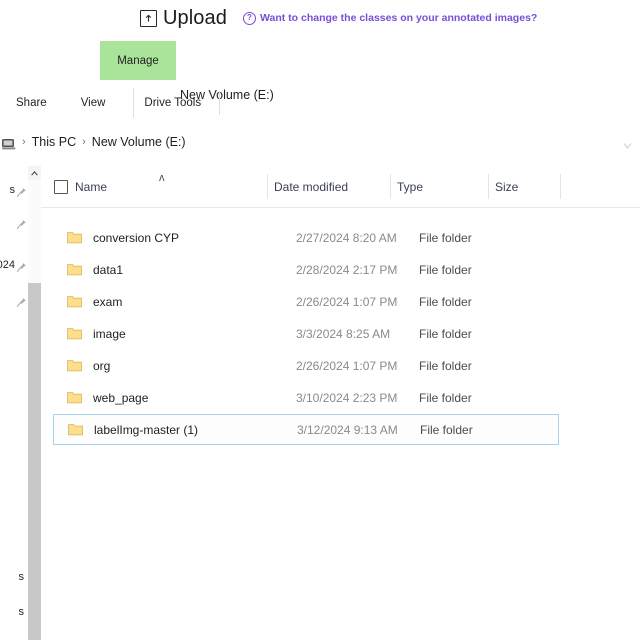  I want to click on tab-manage: Manage, so click(138, 60).